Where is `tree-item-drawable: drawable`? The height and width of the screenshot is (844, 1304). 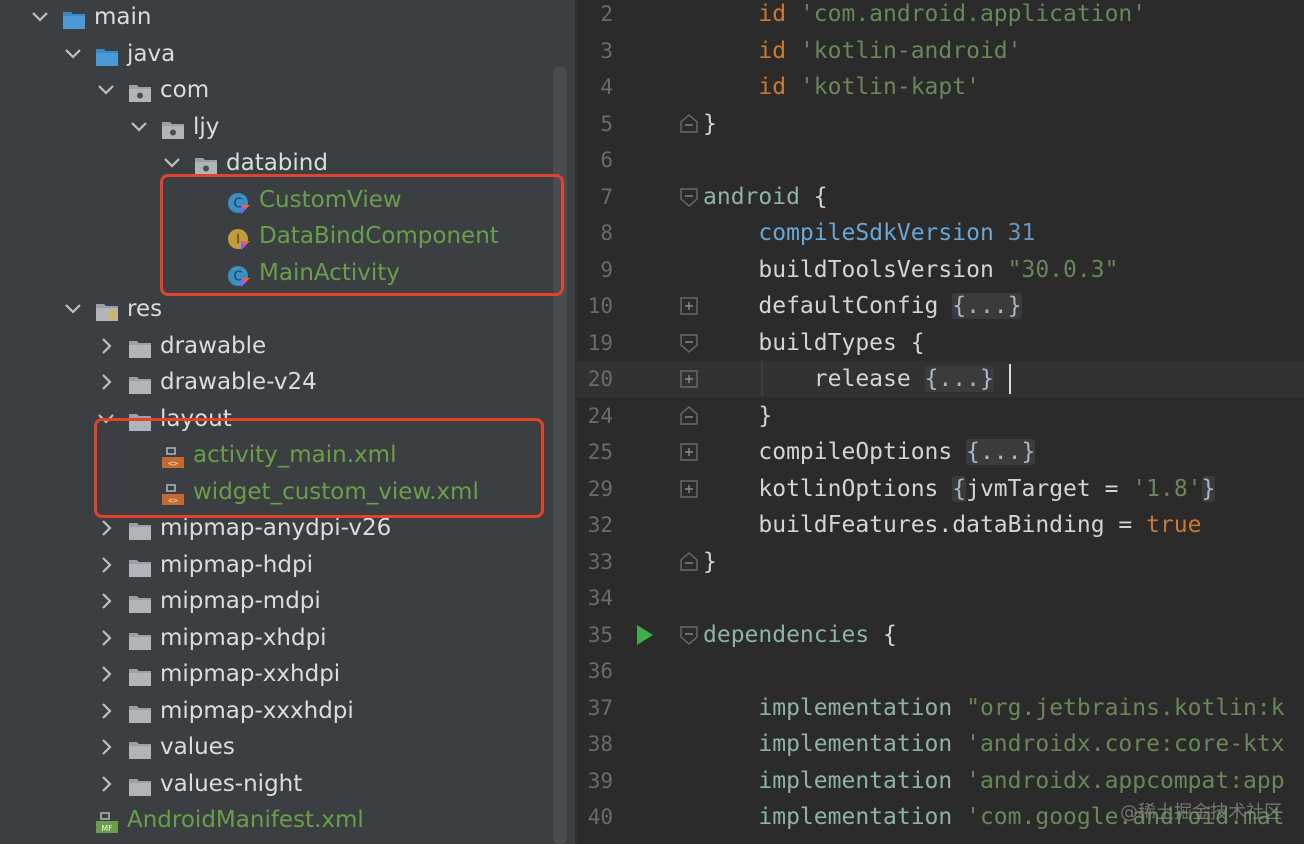
tree-item-drawable: drawable is located at coordinates (287, 346).